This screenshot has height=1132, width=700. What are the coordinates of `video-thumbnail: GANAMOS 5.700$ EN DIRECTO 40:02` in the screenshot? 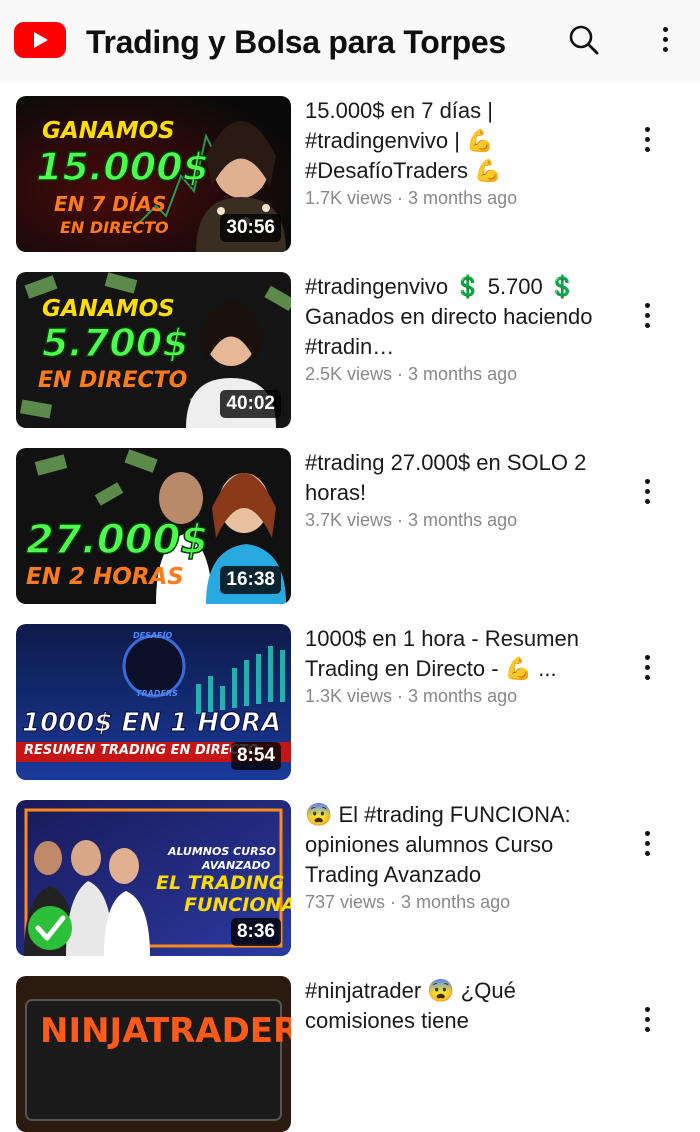 It's located at (153, 350).